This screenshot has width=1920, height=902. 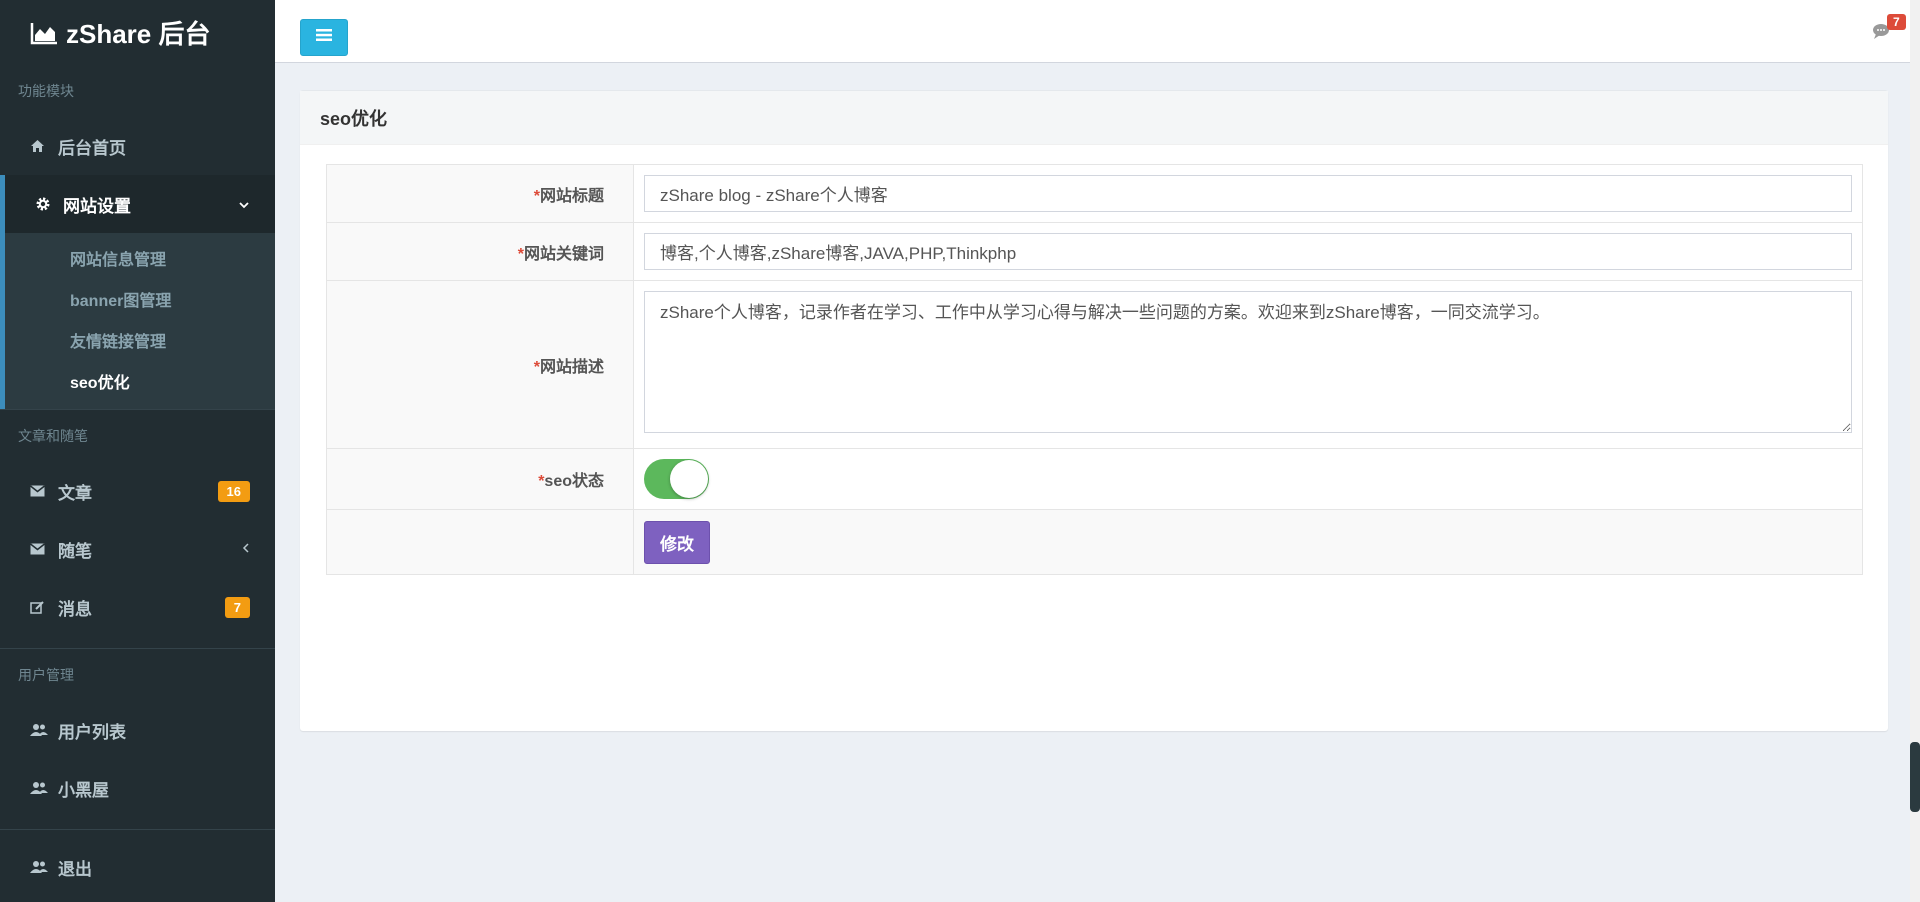 I want to click on brand: zShare 后台, so click(x=137, y=32).